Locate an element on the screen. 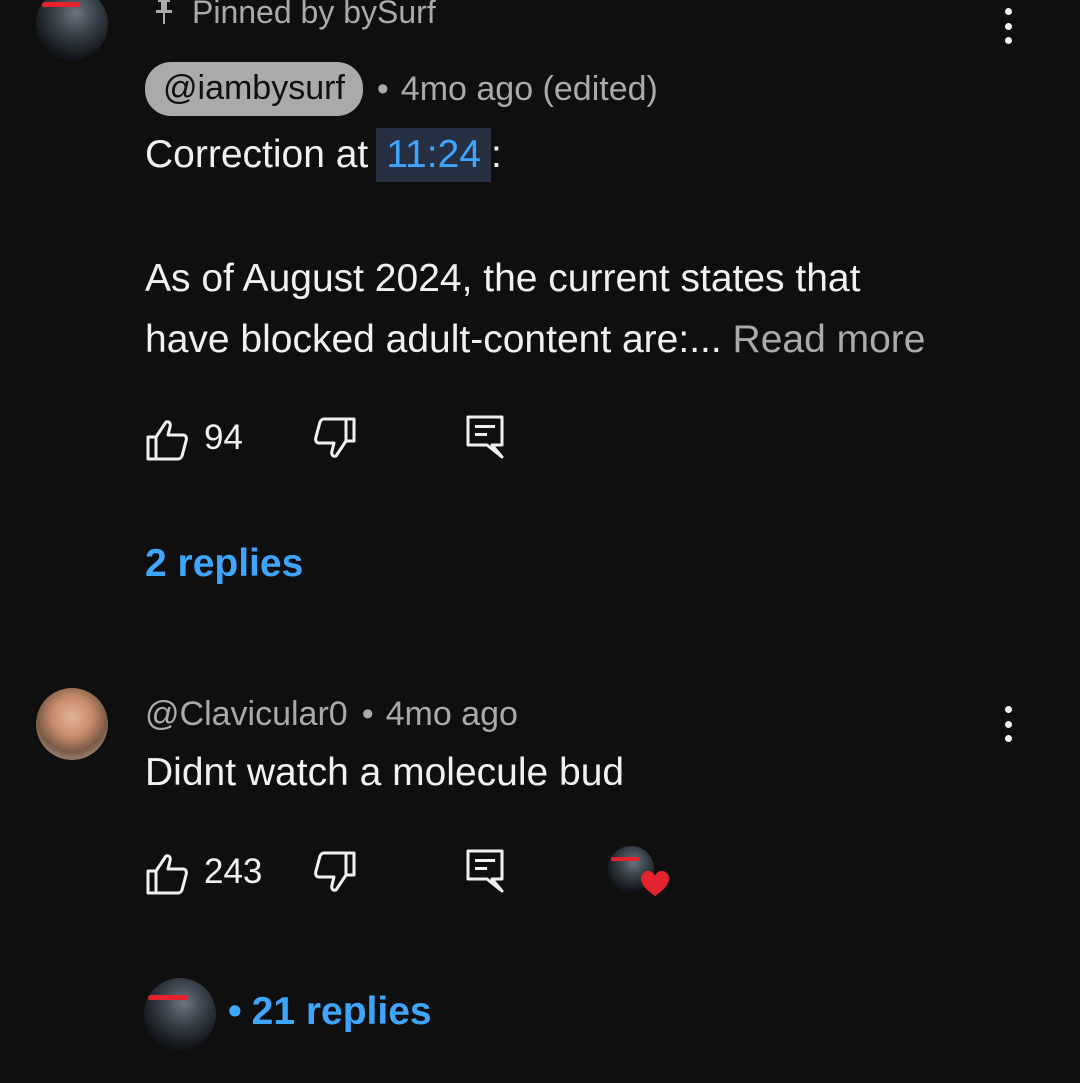 The width and height of the screenshot is (1080, 1083). pinned-by-text: Pinned by bySurf is located at coordinates (314, 15).